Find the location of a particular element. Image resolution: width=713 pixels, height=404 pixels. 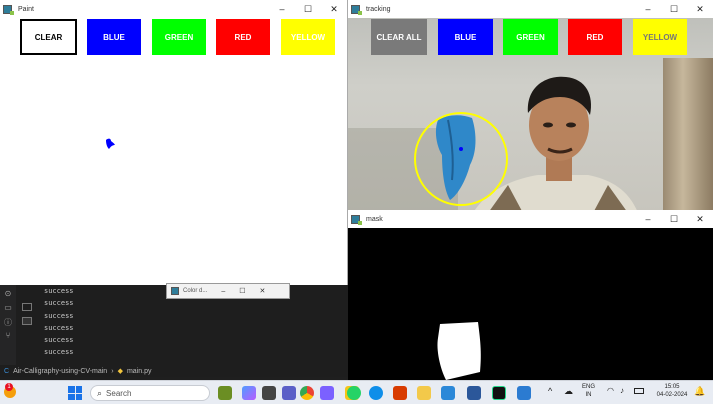

mask-titlebar: mask – ☐ ✕ is located at coordinates (530, 219).